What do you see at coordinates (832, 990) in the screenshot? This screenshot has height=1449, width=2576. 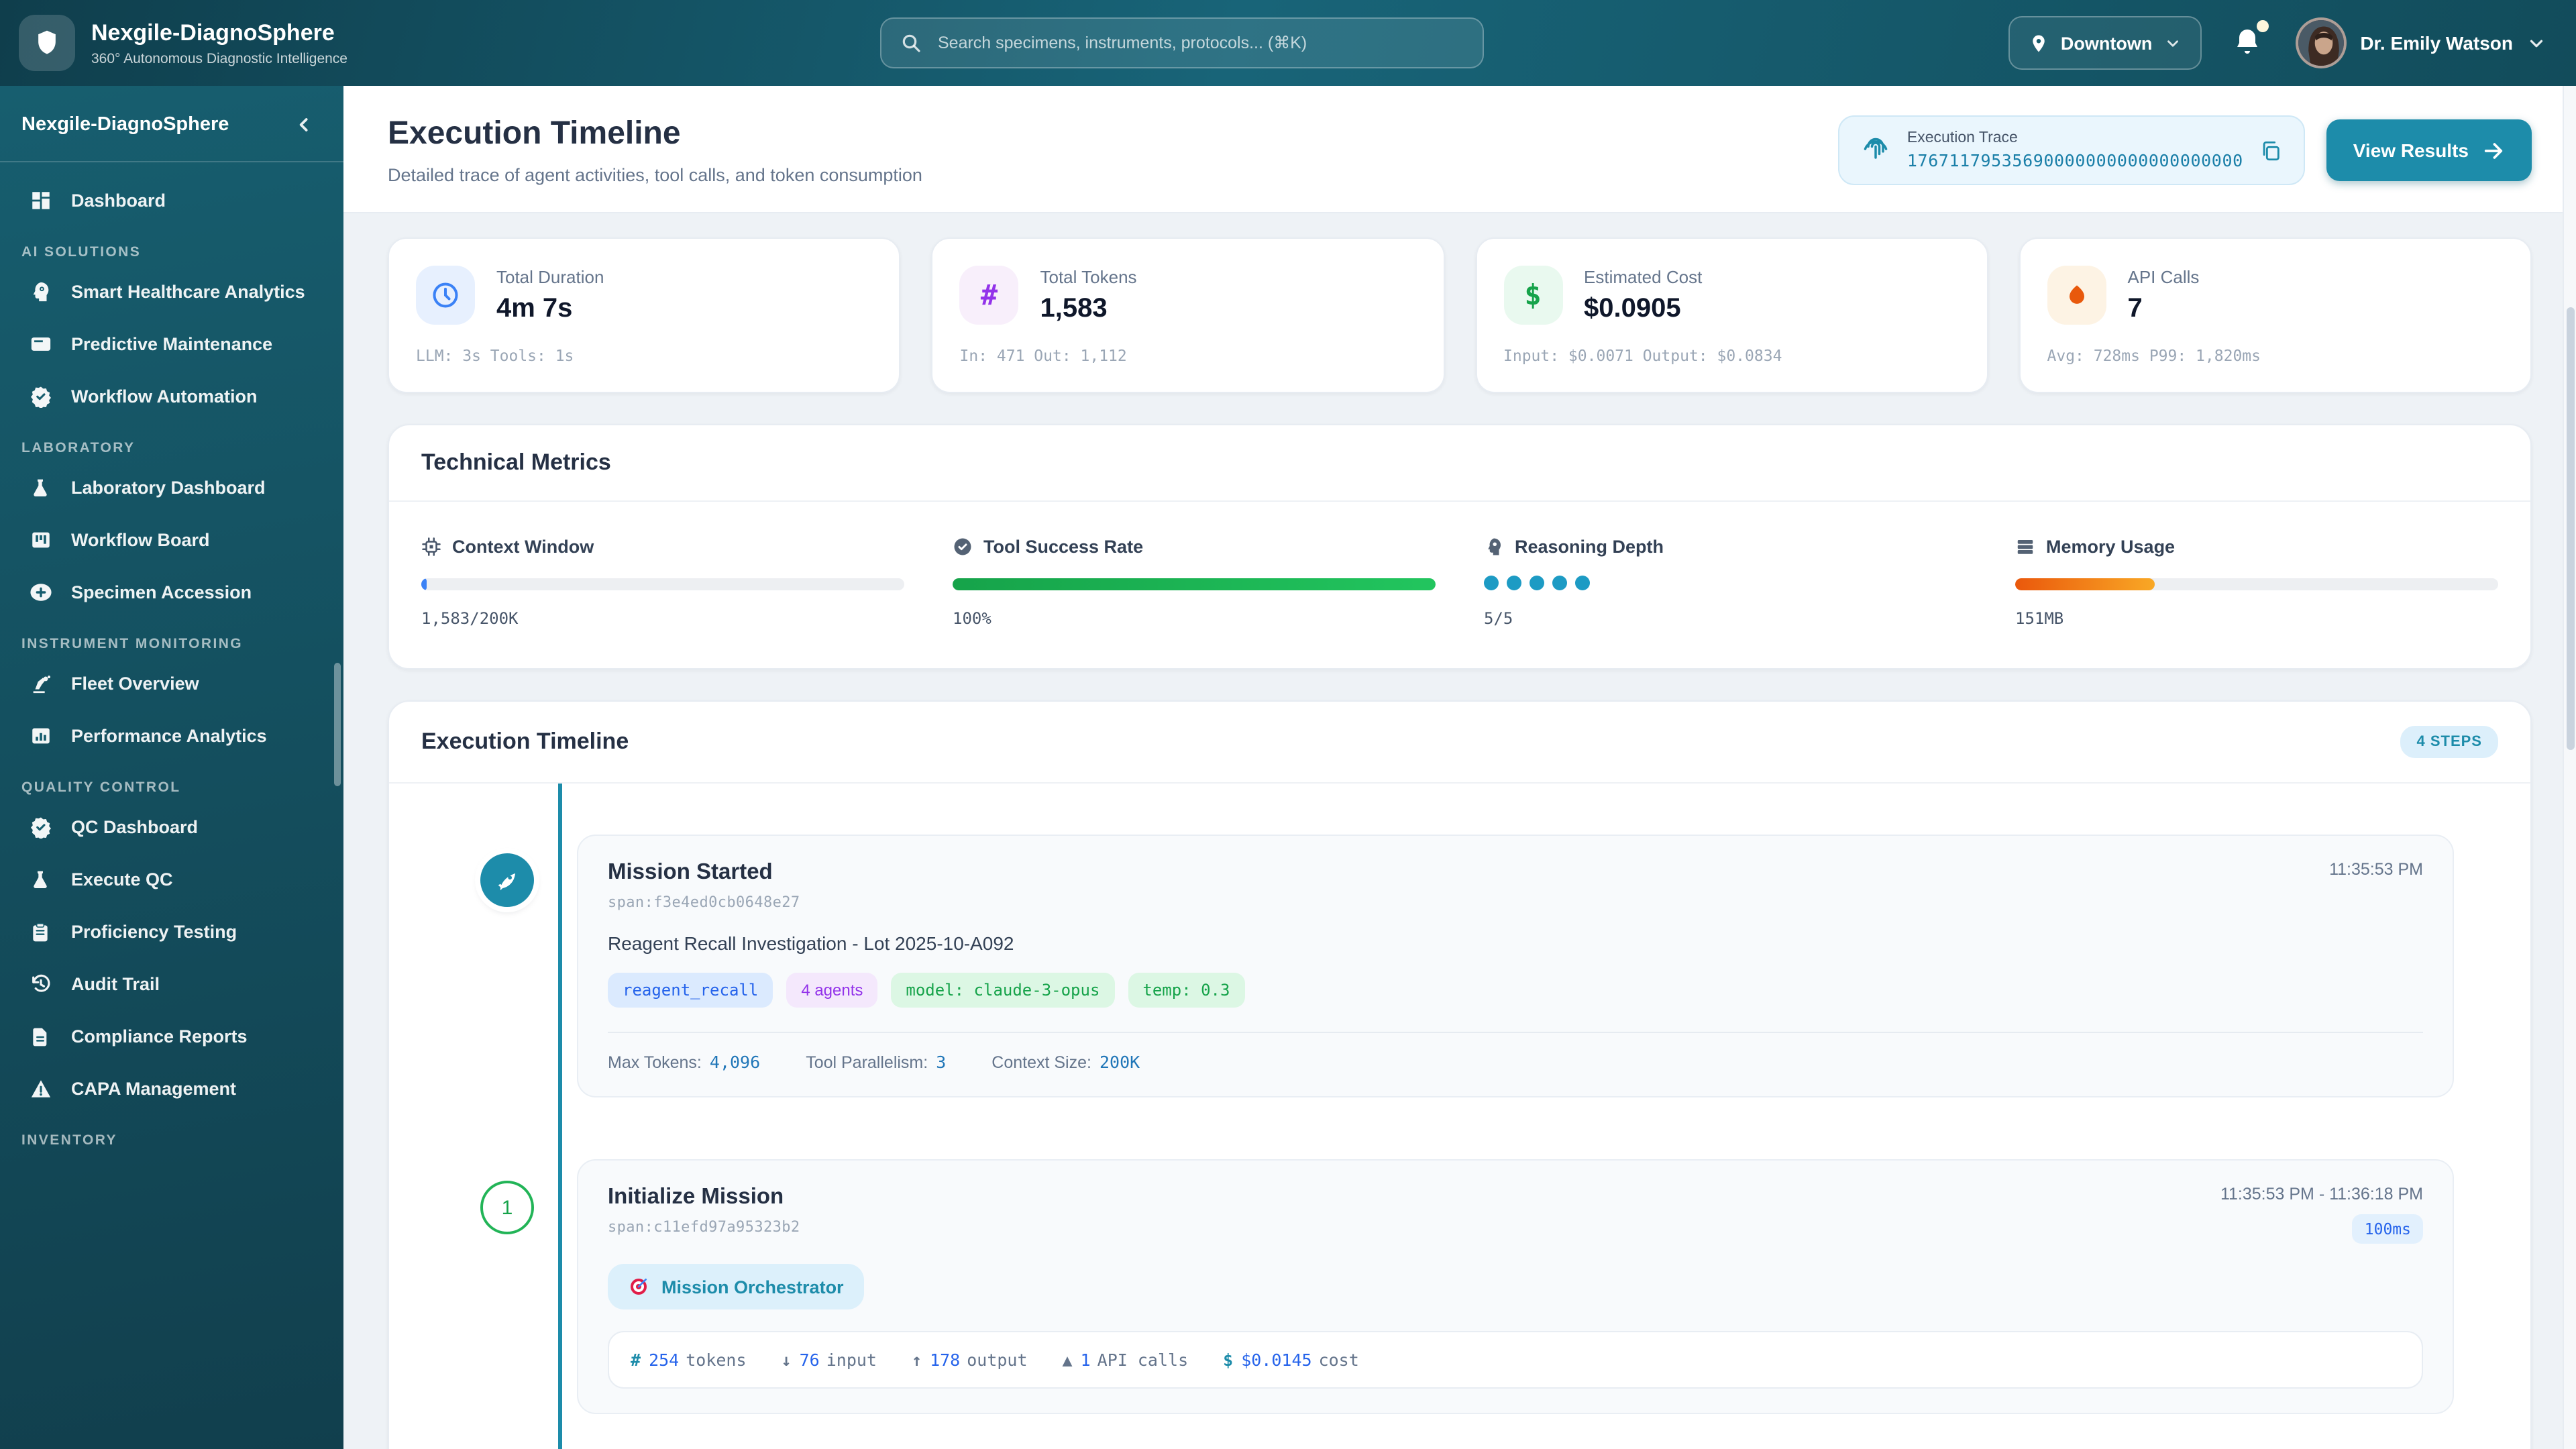 I see `tag-agents: 4 agents` at bounding box center [832, 990].